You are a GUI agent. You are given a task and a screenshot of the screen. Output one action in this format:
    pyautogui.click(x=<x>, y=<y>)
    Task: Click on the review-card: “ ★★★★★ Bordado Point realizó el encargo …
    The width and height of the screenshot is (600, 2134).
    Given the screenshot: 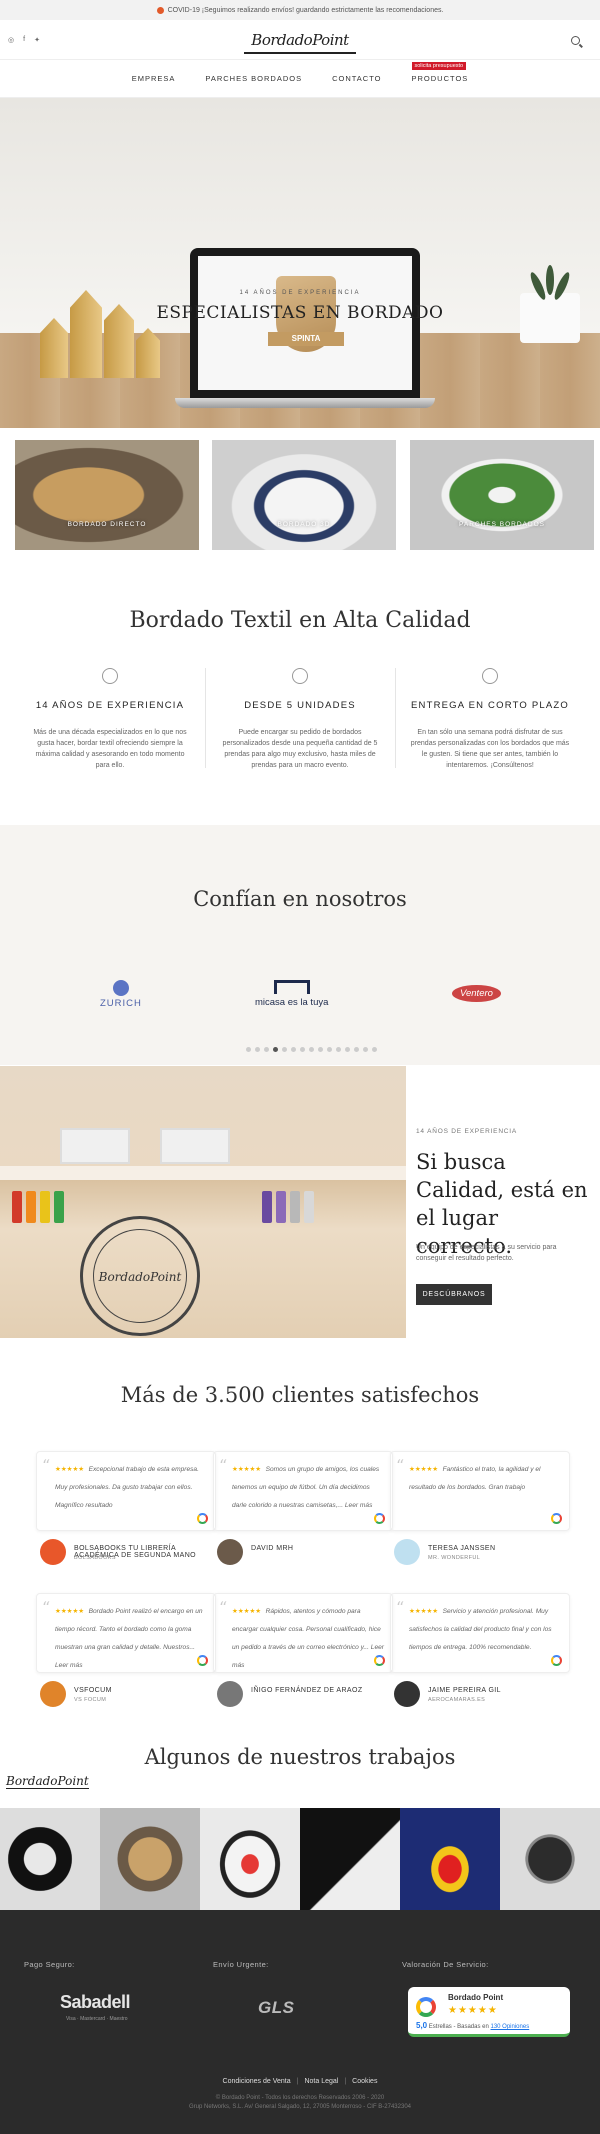 What is the action you would take?
    pyautogui.click(x=126, y=1633)
    